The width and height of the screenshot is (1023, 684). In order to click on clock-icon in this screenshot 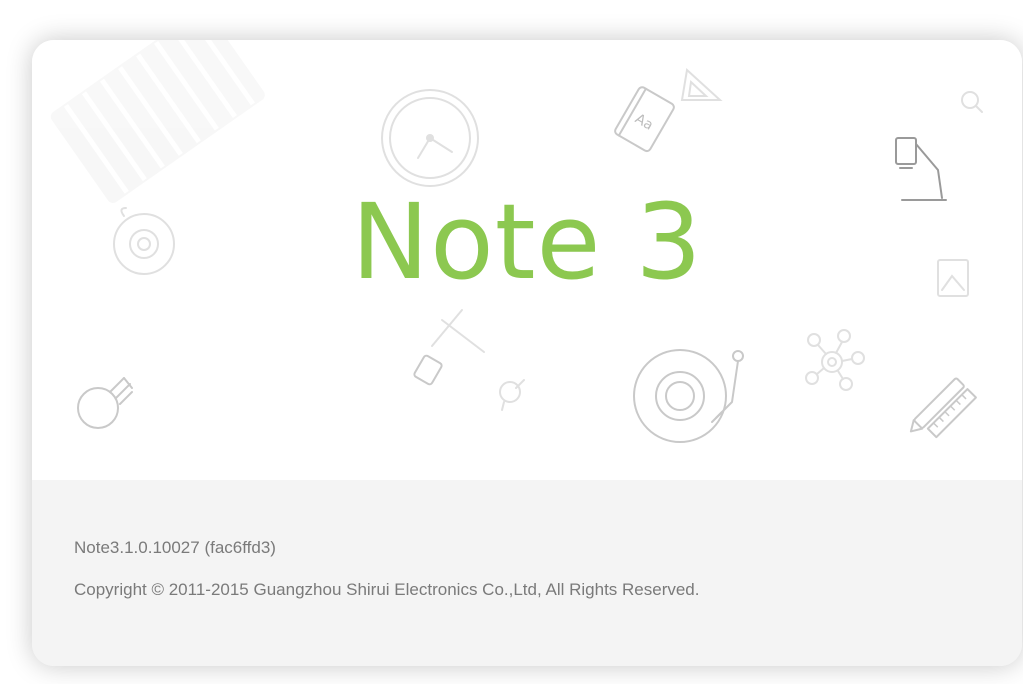, I will do `click(430, 138)`.